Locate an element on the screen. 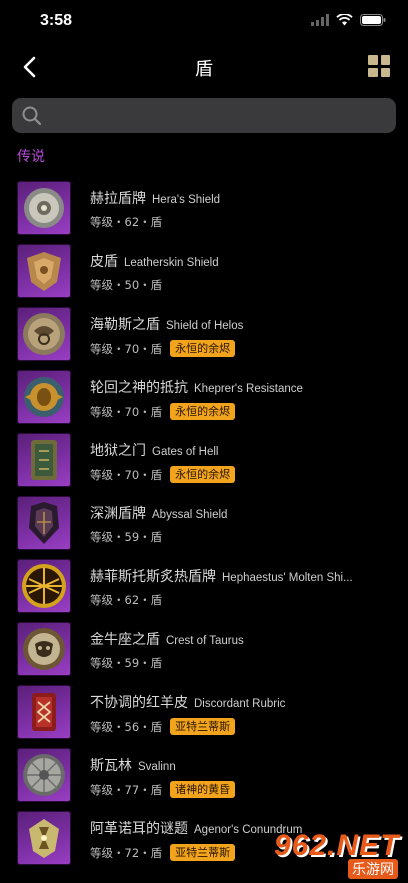  item-name-en: Hera's Shield is located at coordinates (186, 200).